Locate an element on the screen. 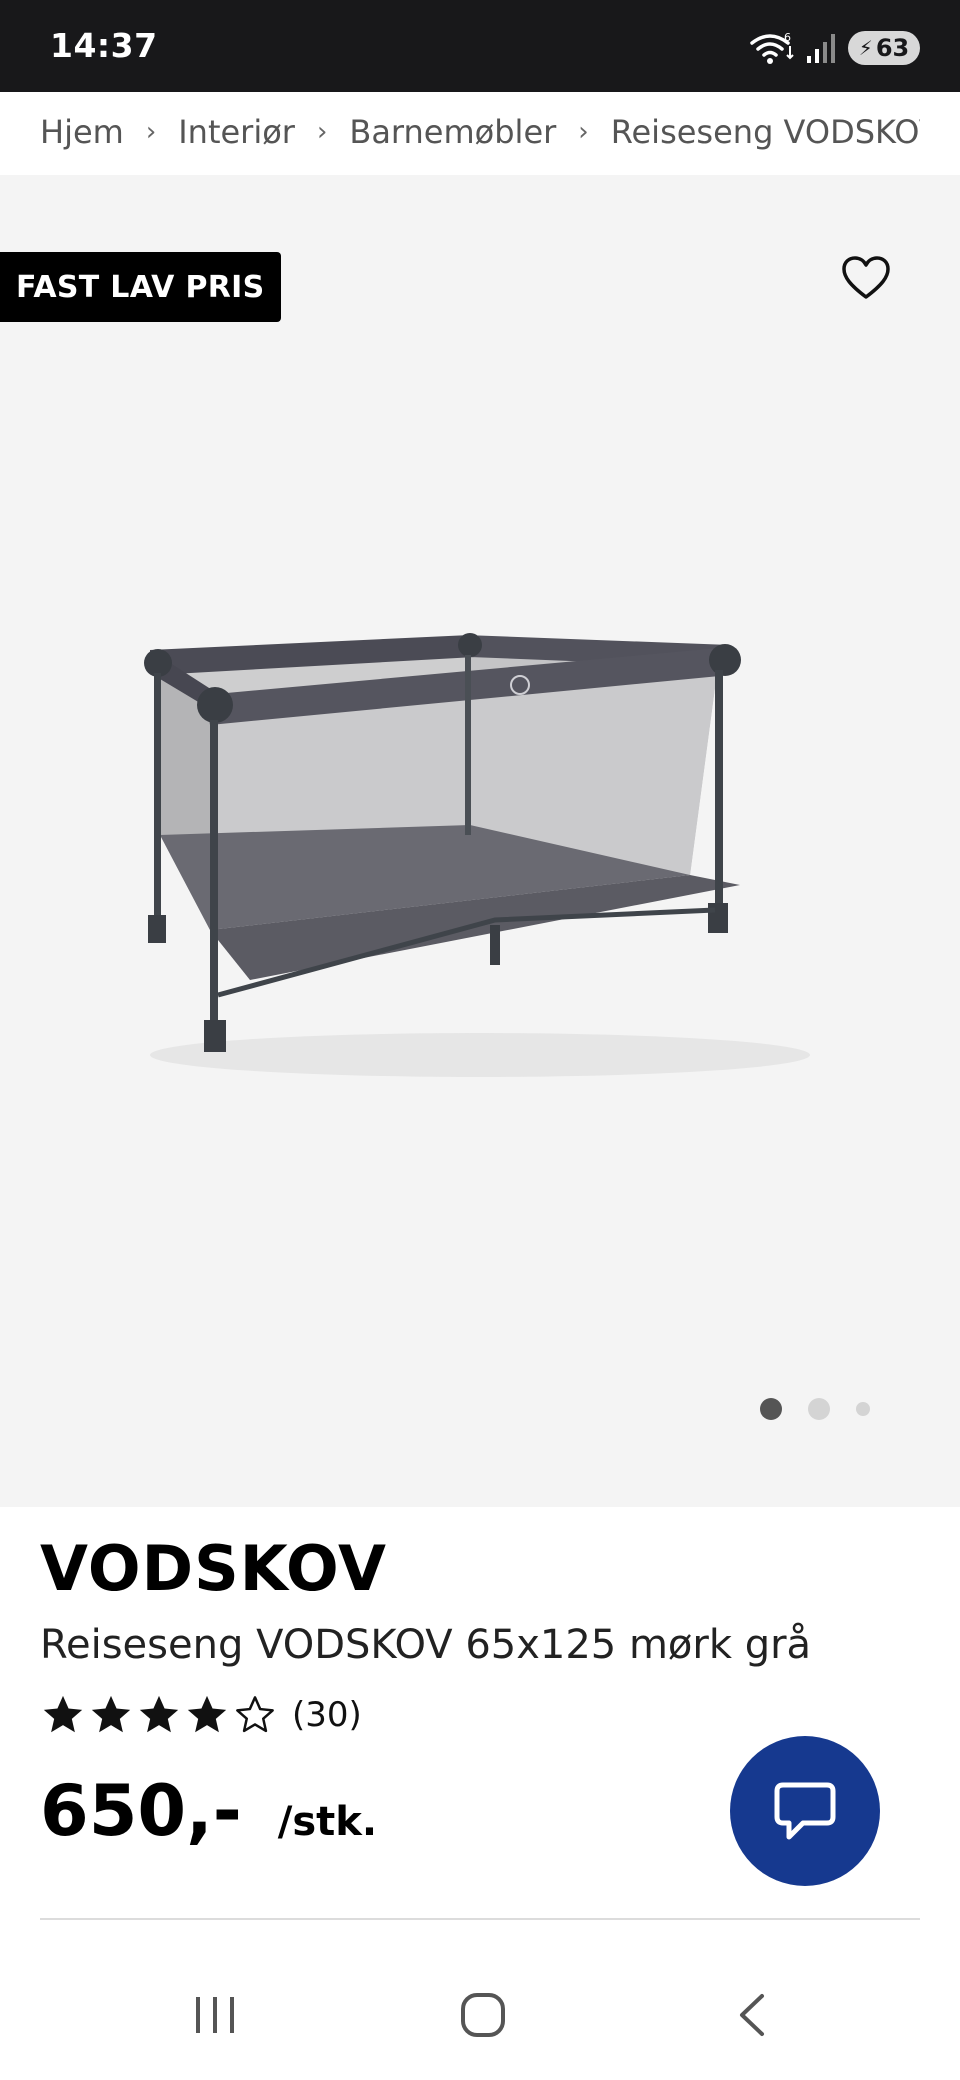 The height and width of the screenshot is (2080, 960). back-icon is located at coordinates (752, 2015).